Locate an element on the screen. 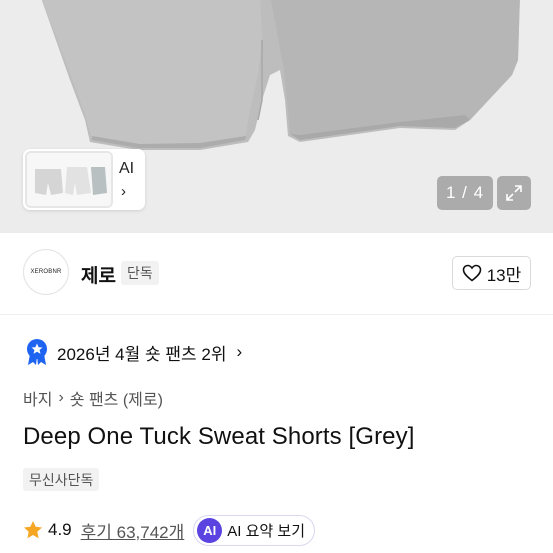  expand-button is located at coordinates (514, 193).